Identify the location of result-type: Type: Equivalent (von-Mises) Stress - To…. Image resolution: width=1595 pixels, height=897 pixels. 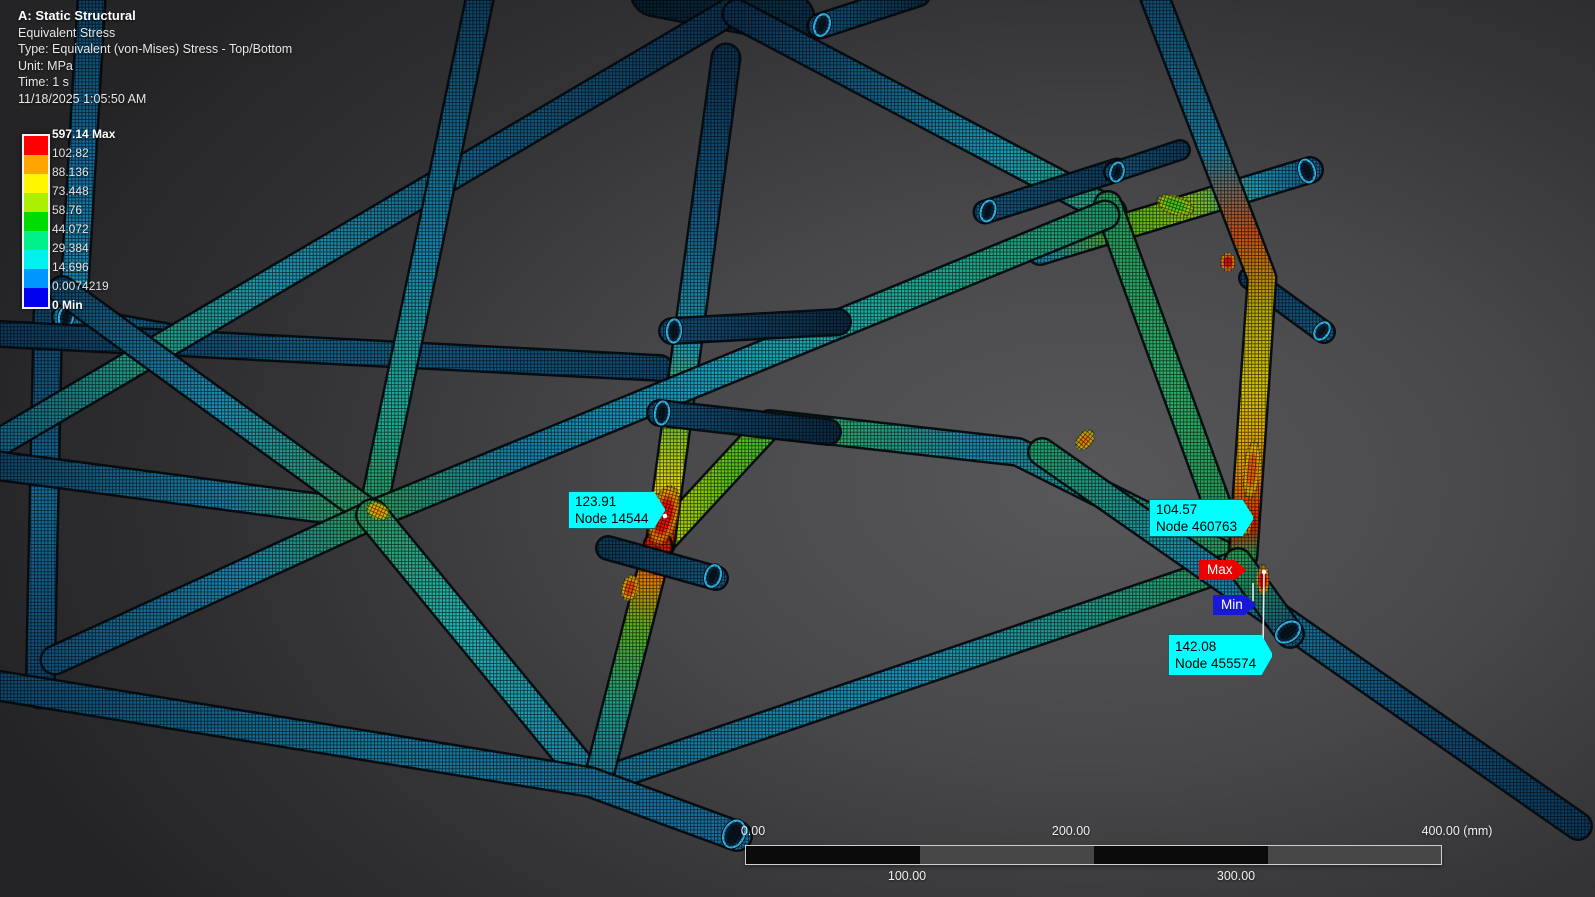
(155, 49).